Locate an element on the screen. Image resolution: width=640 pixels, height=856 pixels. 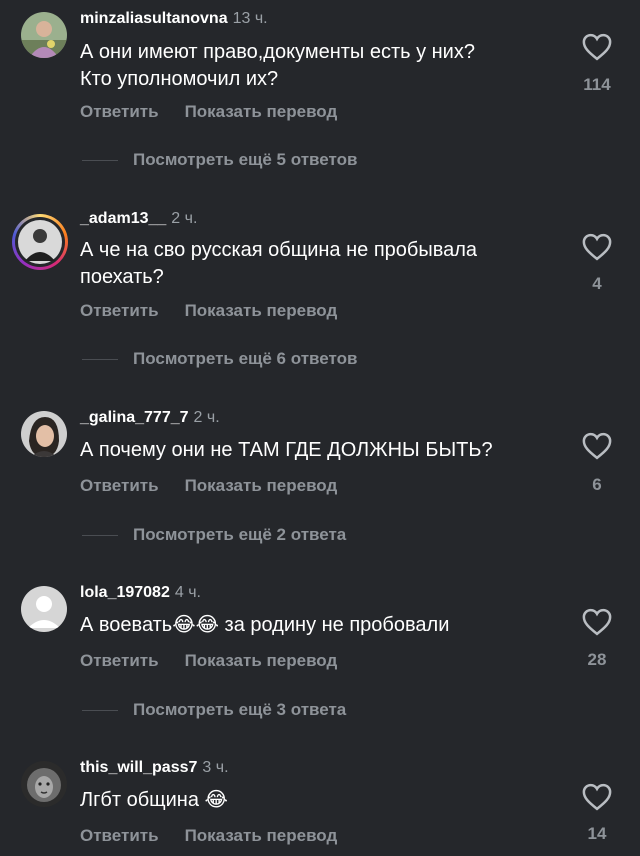
comment-text-part: за родину не пробовали is located at coordinates (334, 625).